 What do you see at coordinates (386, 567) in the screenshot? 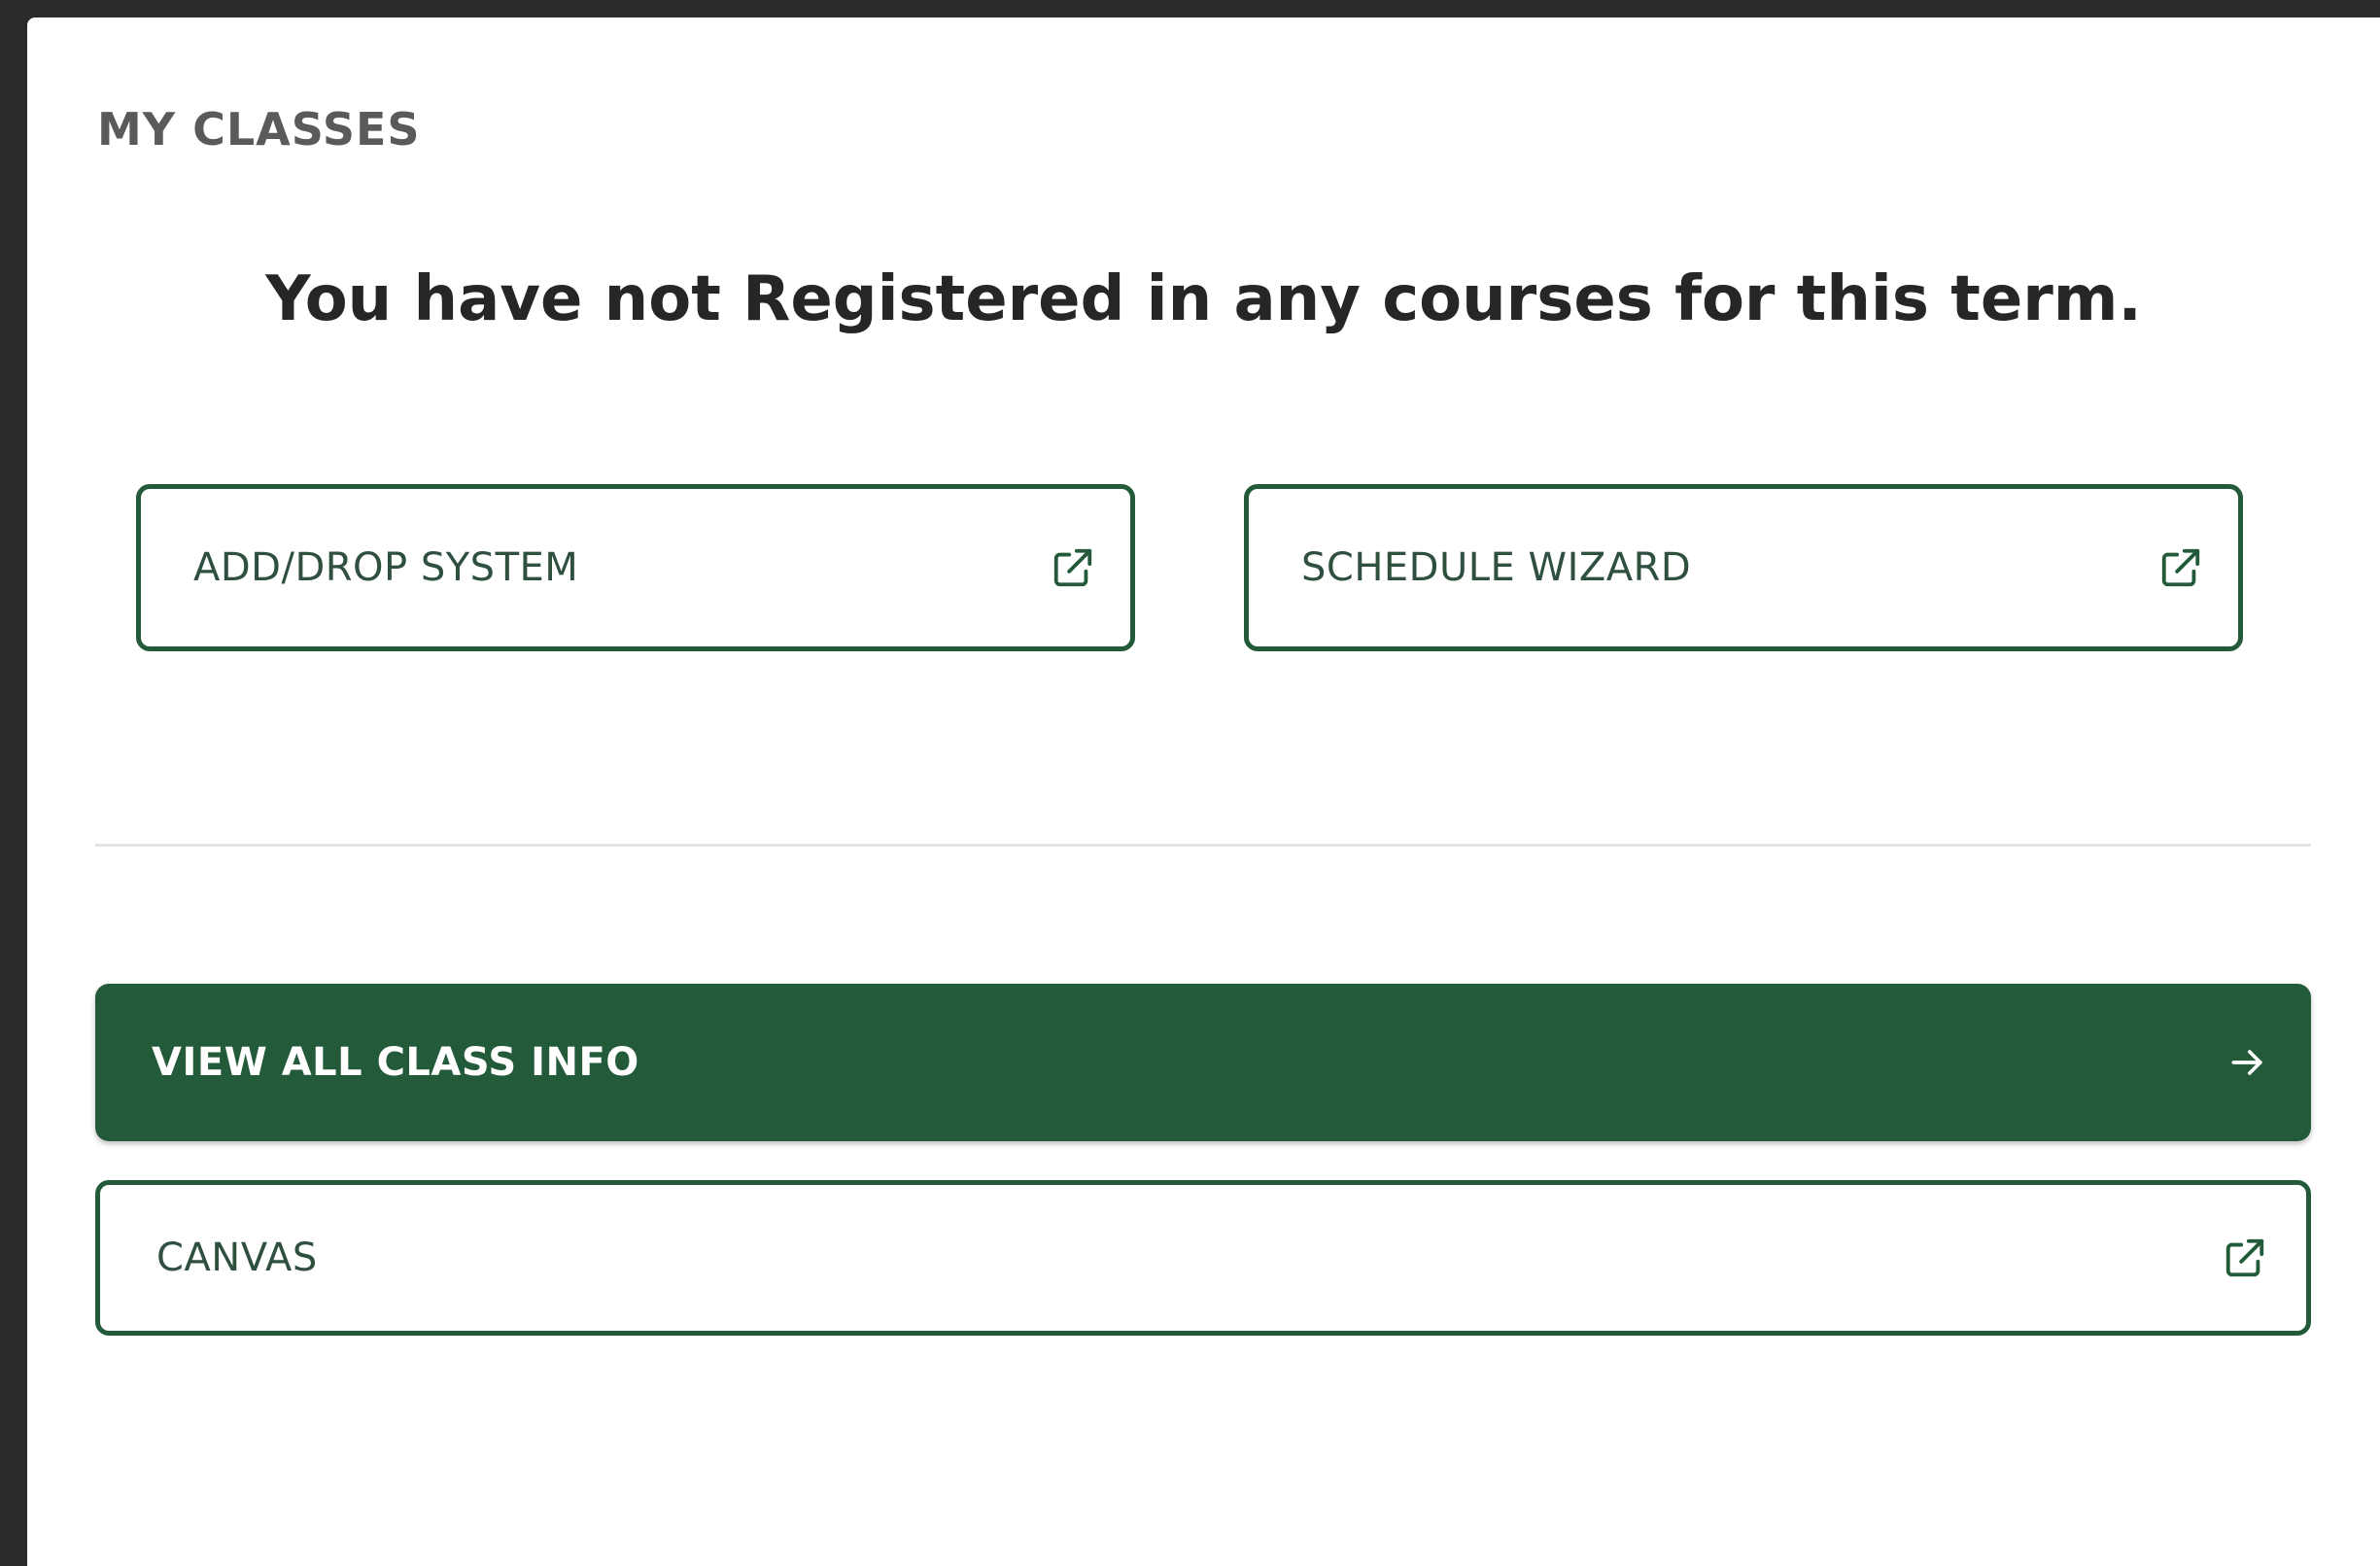
I see `add-drop-system-label: ADD/DROP SYSTEM` at bounding box center [386, 567].